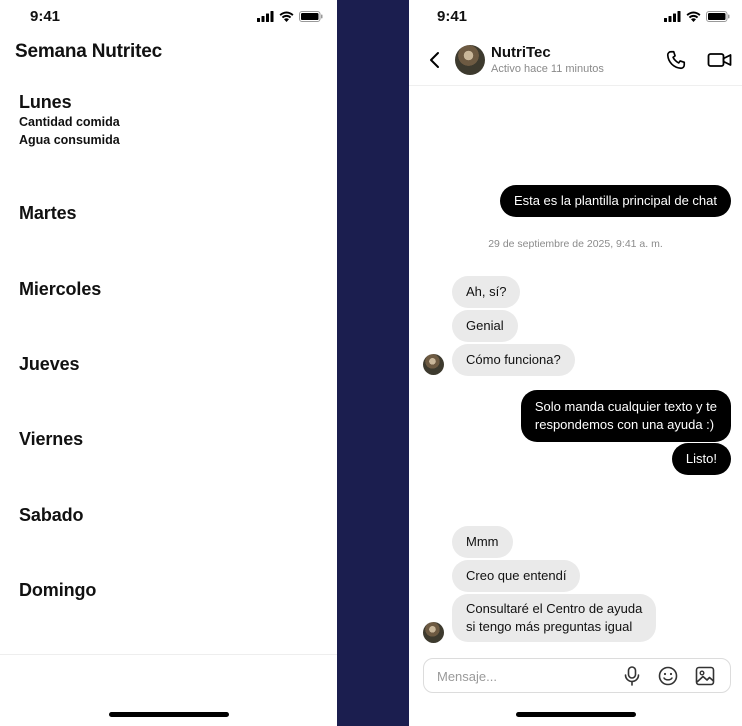 The width and height of the screenshot is (742, 726). I want to click on message-bubble: Genial, so click(485, 326).